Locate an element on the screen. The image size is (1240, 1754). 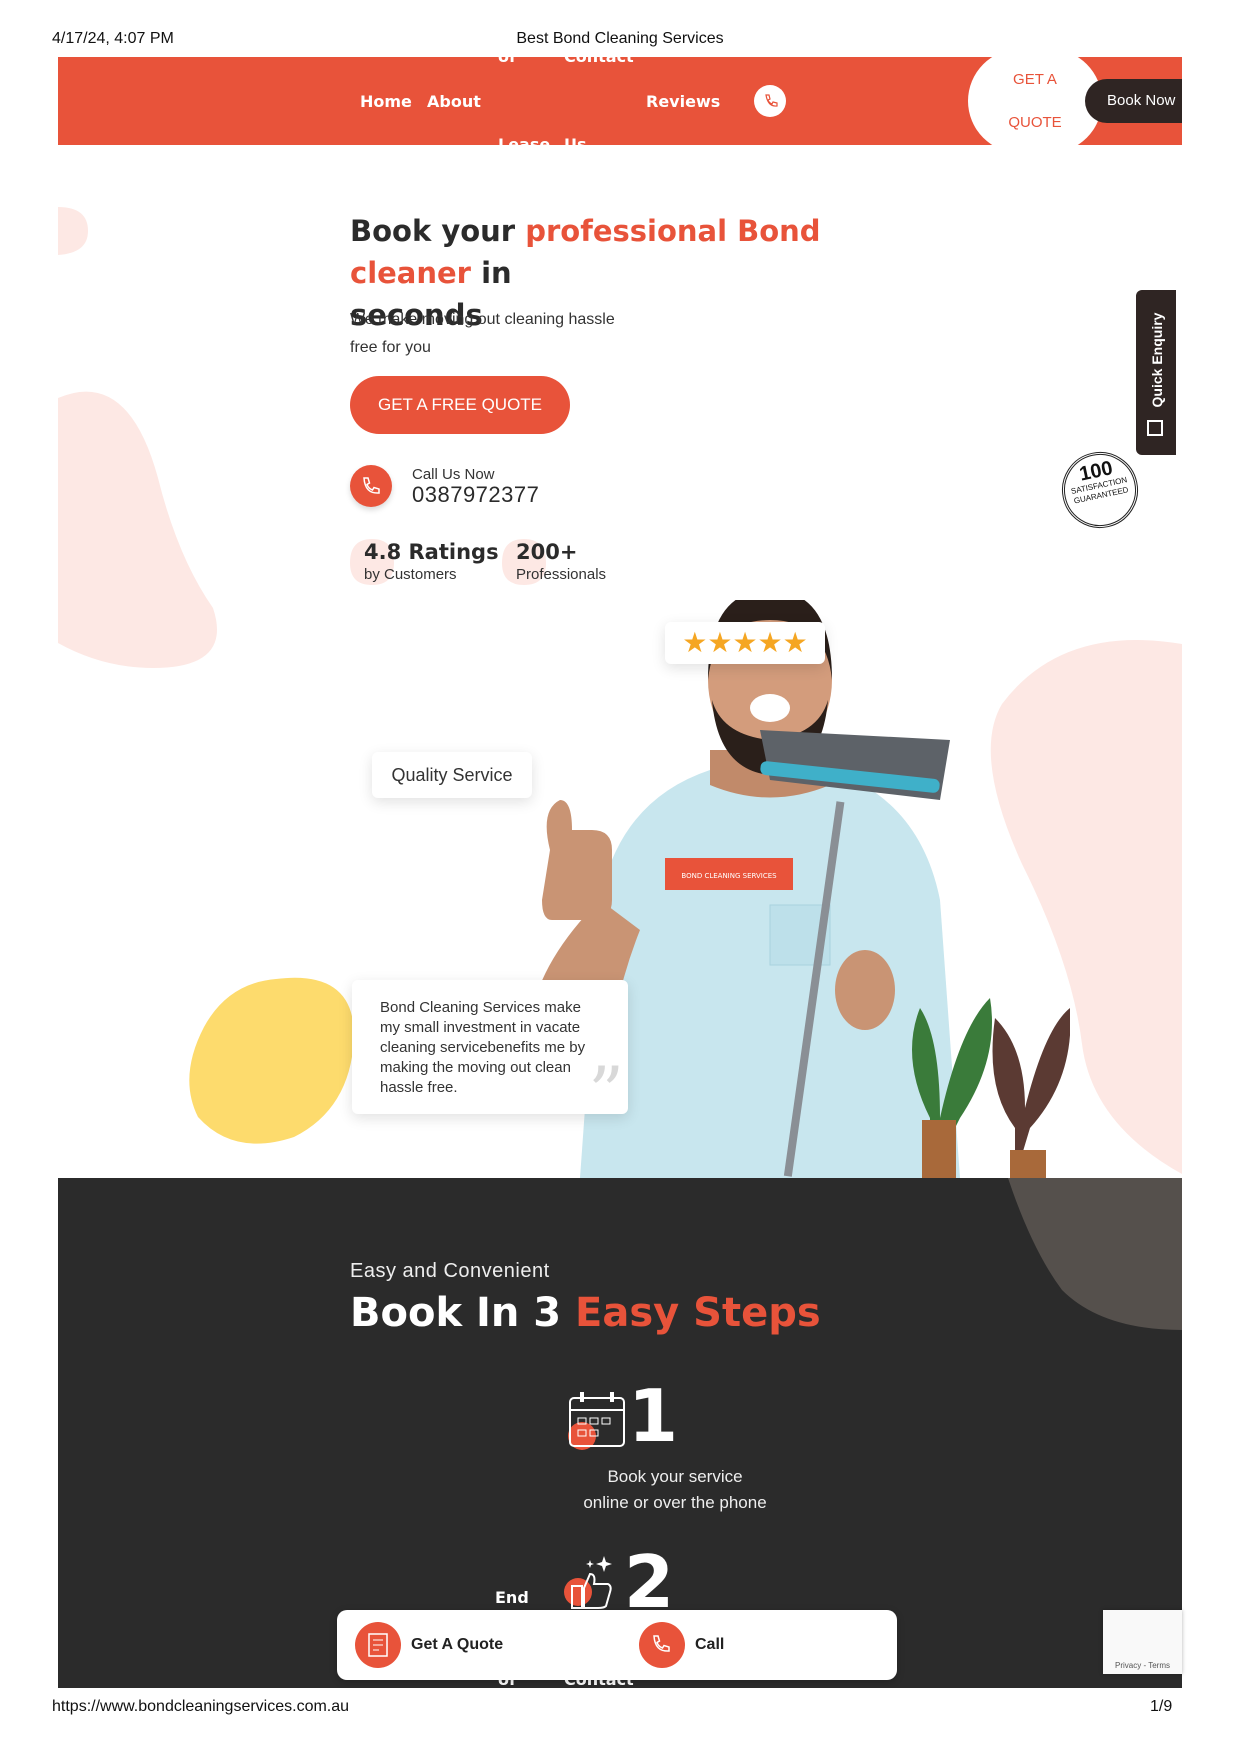
print-url: https://www.bondcleaningservices.com.au is located at coordinates (201, 1706).